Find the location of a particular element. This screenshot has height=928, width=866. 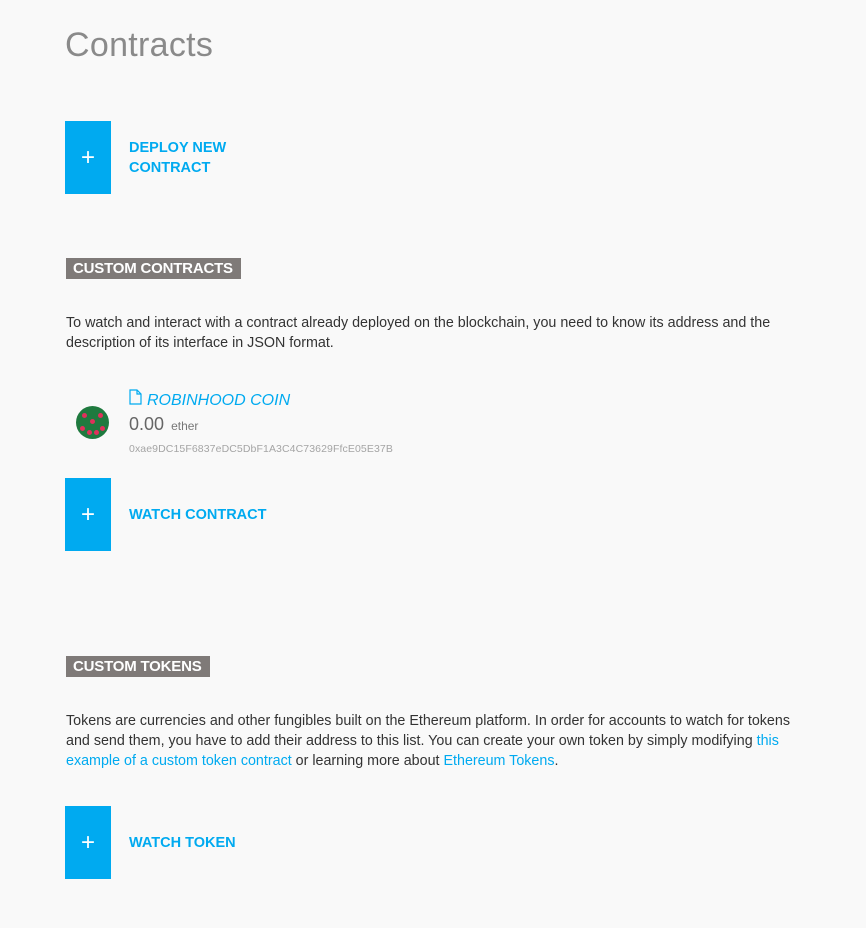

deploy-new-contract-button: + DEPLOY NEW CONTRACT is located at coordinates (152, 157).